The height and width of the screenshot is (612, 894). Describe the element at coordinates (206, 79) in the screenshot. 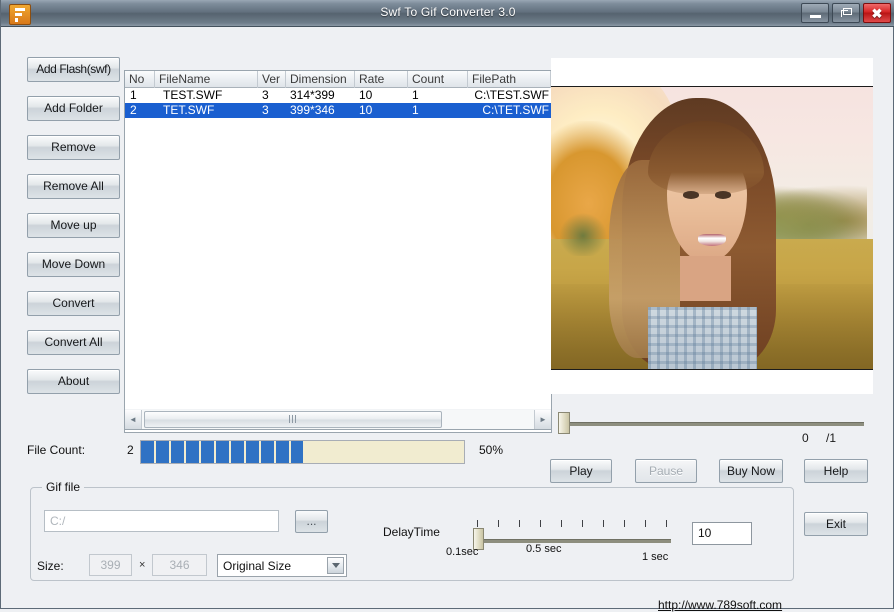

I see `column-header-filename: FileName` at that location.